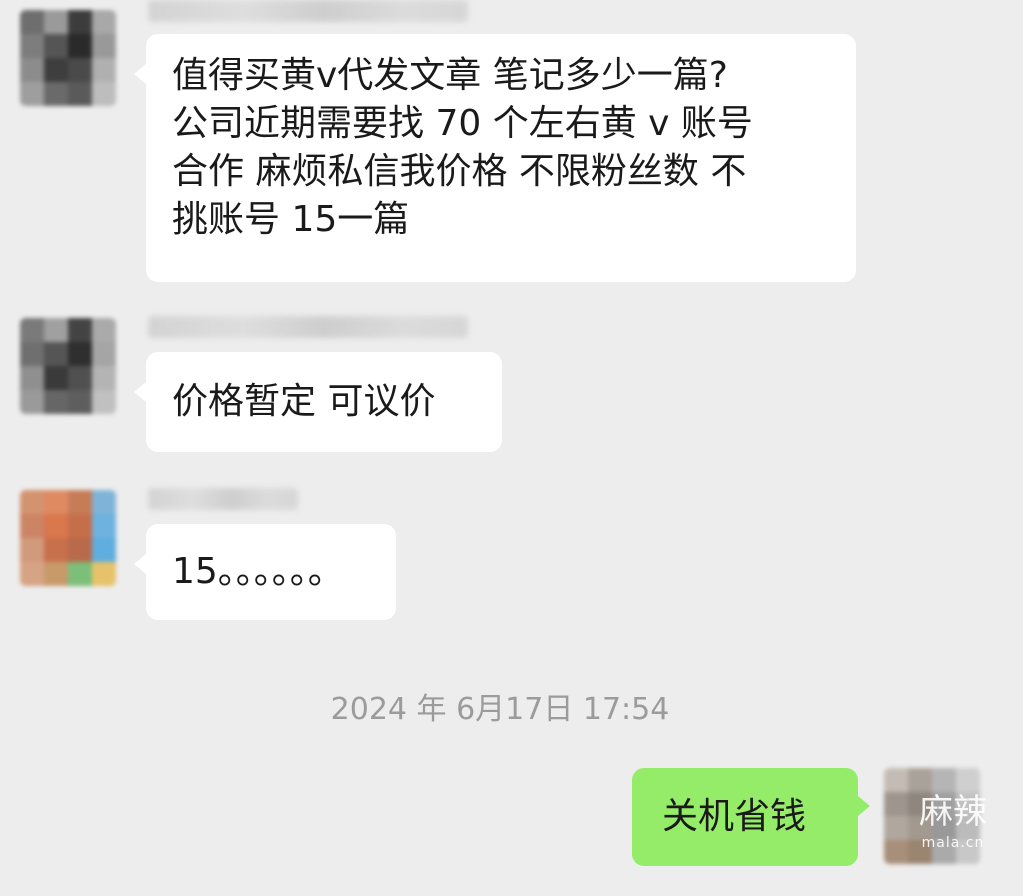  I want to click on watermark-text: 麻辣, so click(953, 812).